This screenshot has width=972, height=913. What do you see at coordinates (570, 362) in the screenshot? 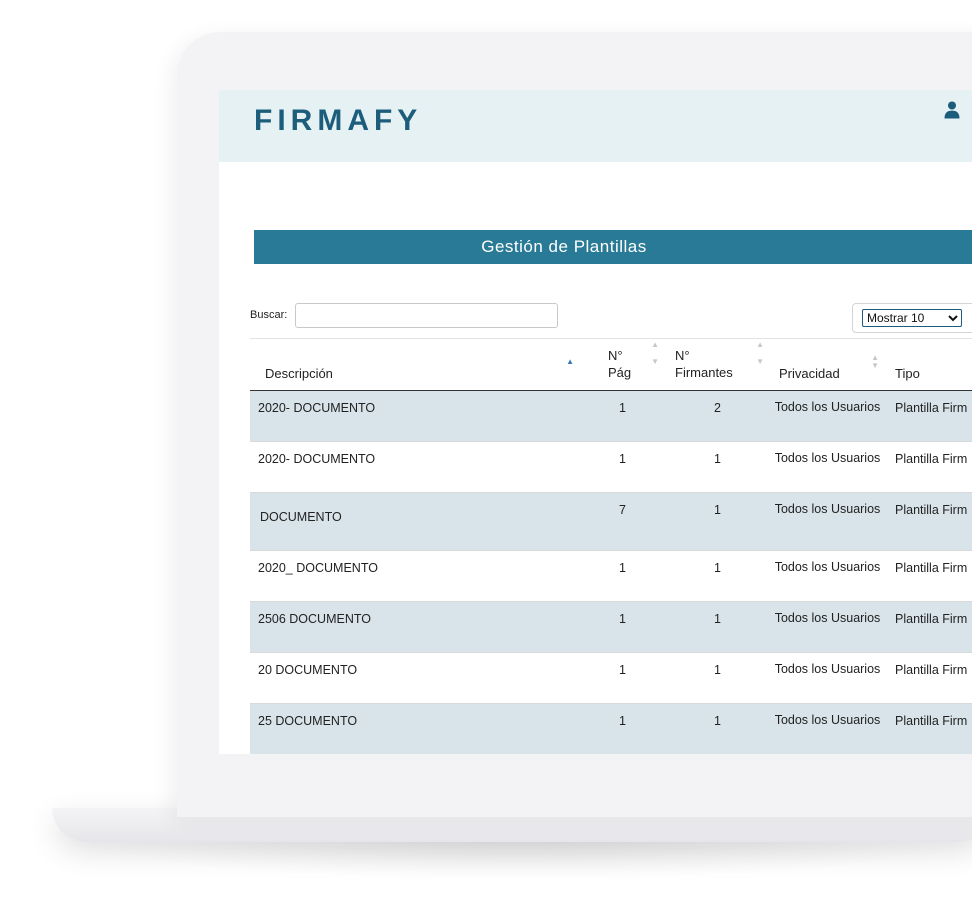
I see `sort-asc-icon: ▲` at bounding box center [570, 362].